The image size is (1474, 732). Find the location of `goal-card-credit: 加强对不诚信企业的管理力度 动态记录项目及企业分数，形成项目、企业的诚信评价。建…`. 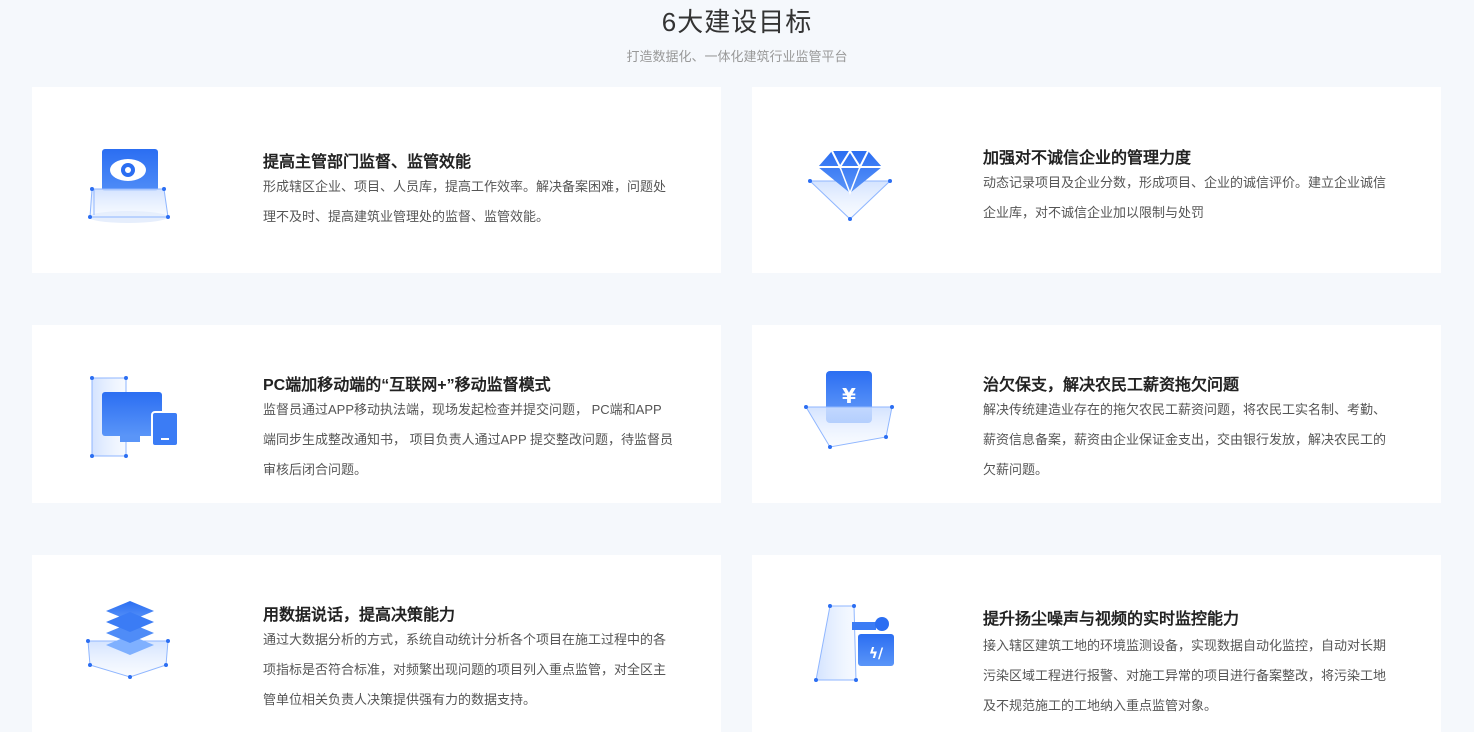

goal-card-credit: 加强对不诚信企业的管理力度 动态记录项目及企业分数，形成项目、企业的诚信评价。建… is located at coordinates (1096, 180).